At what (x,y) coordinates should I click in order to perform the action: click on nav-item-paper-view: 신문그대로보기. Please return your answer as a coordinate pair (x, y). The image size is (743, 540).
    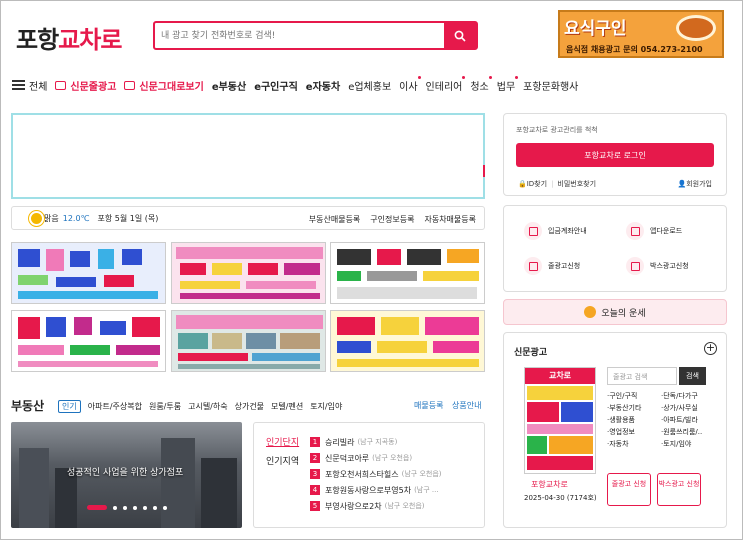
    Looking at the image, I should click on (164, 85).